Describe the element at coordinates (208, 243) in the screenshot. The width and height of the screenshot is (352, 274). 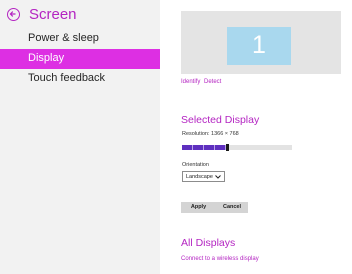
I see `all-displays-heading: All Displays` at that location.